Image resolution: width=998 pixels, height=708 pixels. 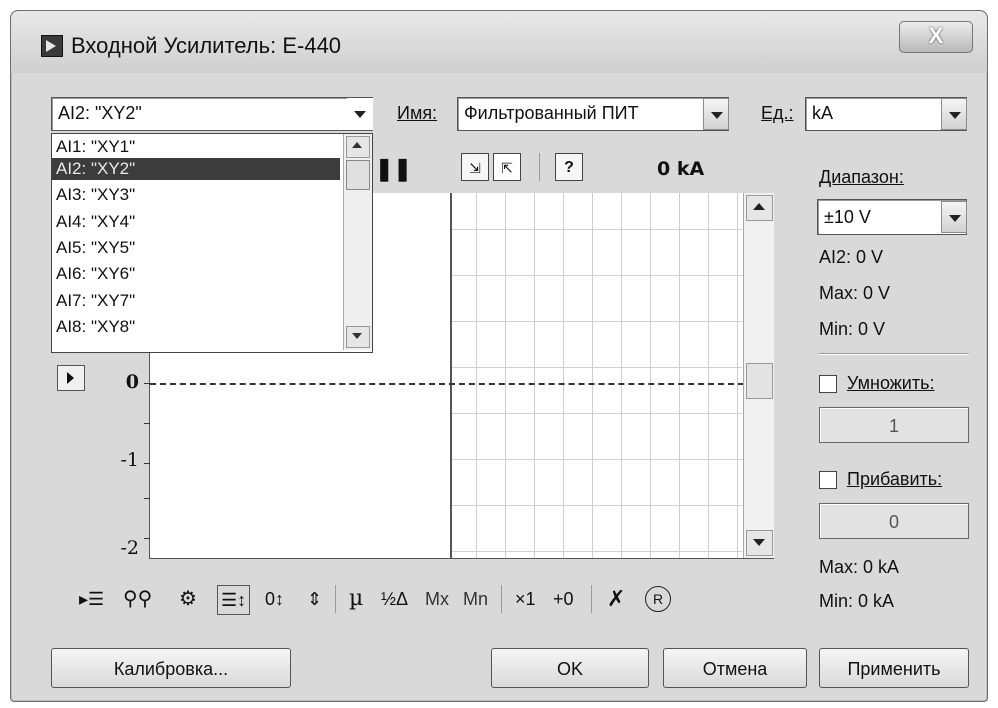 I want to click on ai-value: AI2: 0 V, so click(x=851, y=257).